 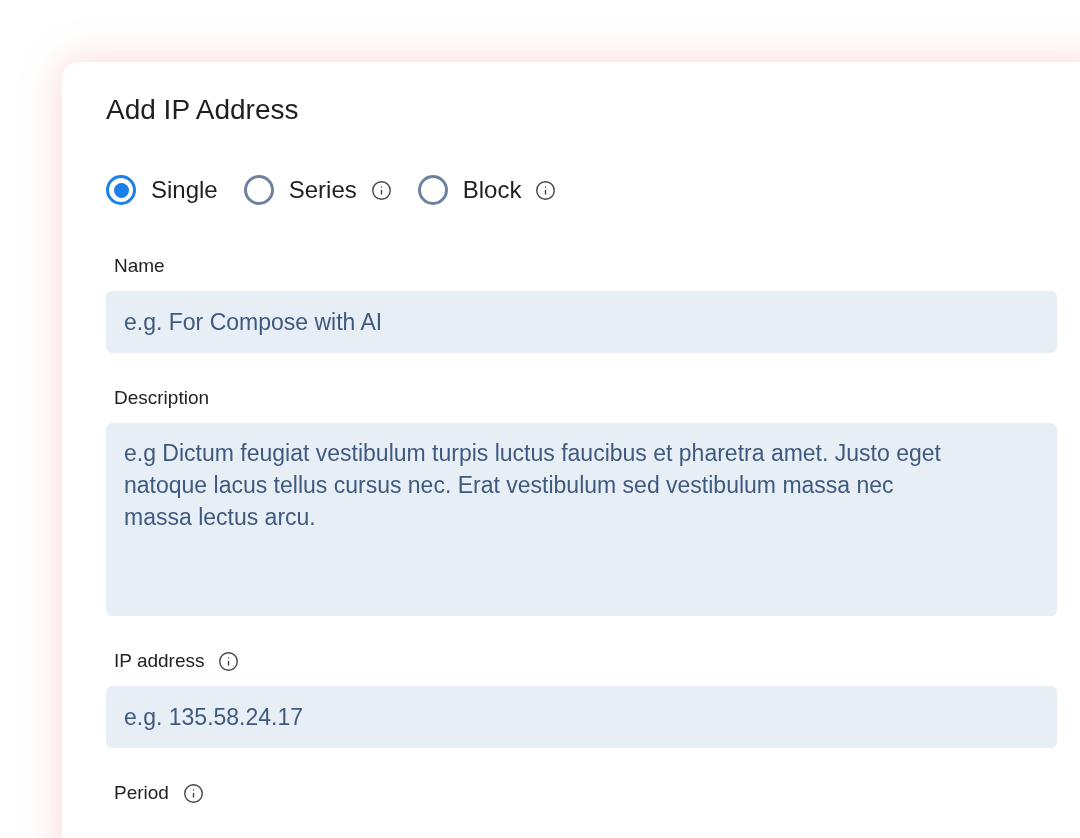 I want to click on dialog-title: Add IP Address, so click(x=203, y=110).